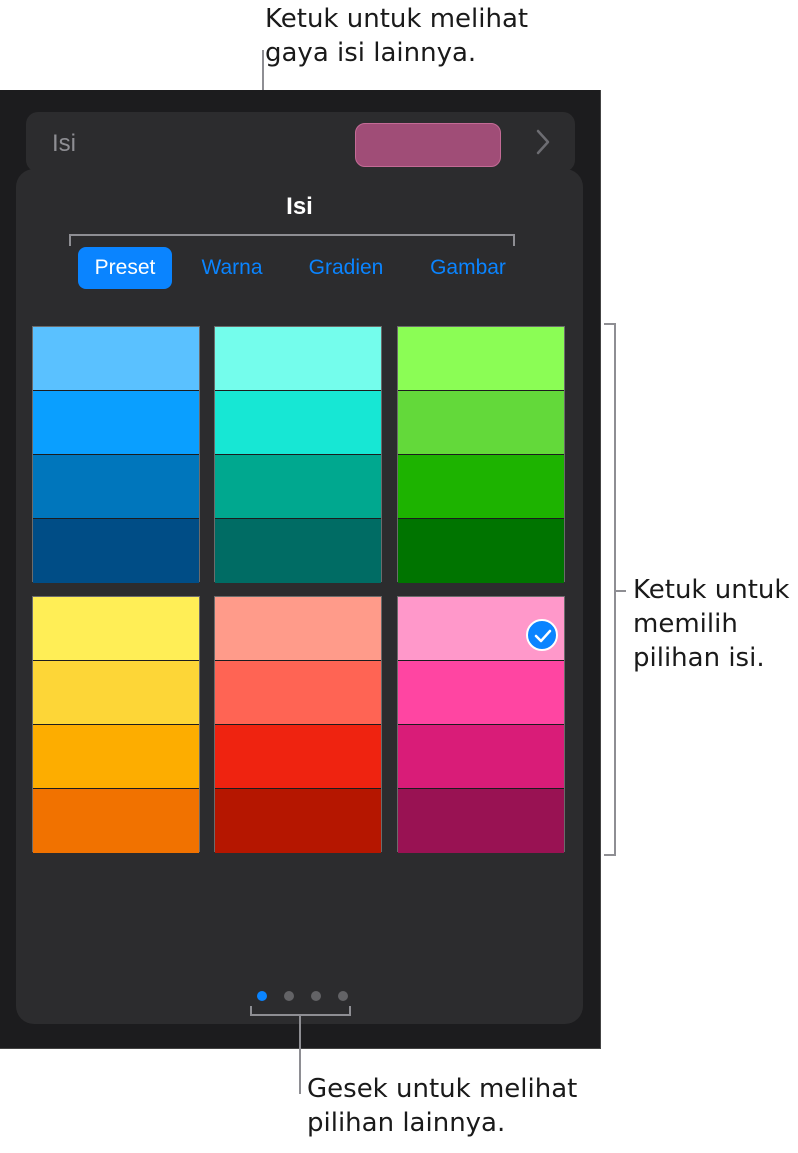 The image size is (798, 1153). I want to click on callout-bottom-text: Gesek untuk melihat pilihan lainnya., so click(442, 1106).